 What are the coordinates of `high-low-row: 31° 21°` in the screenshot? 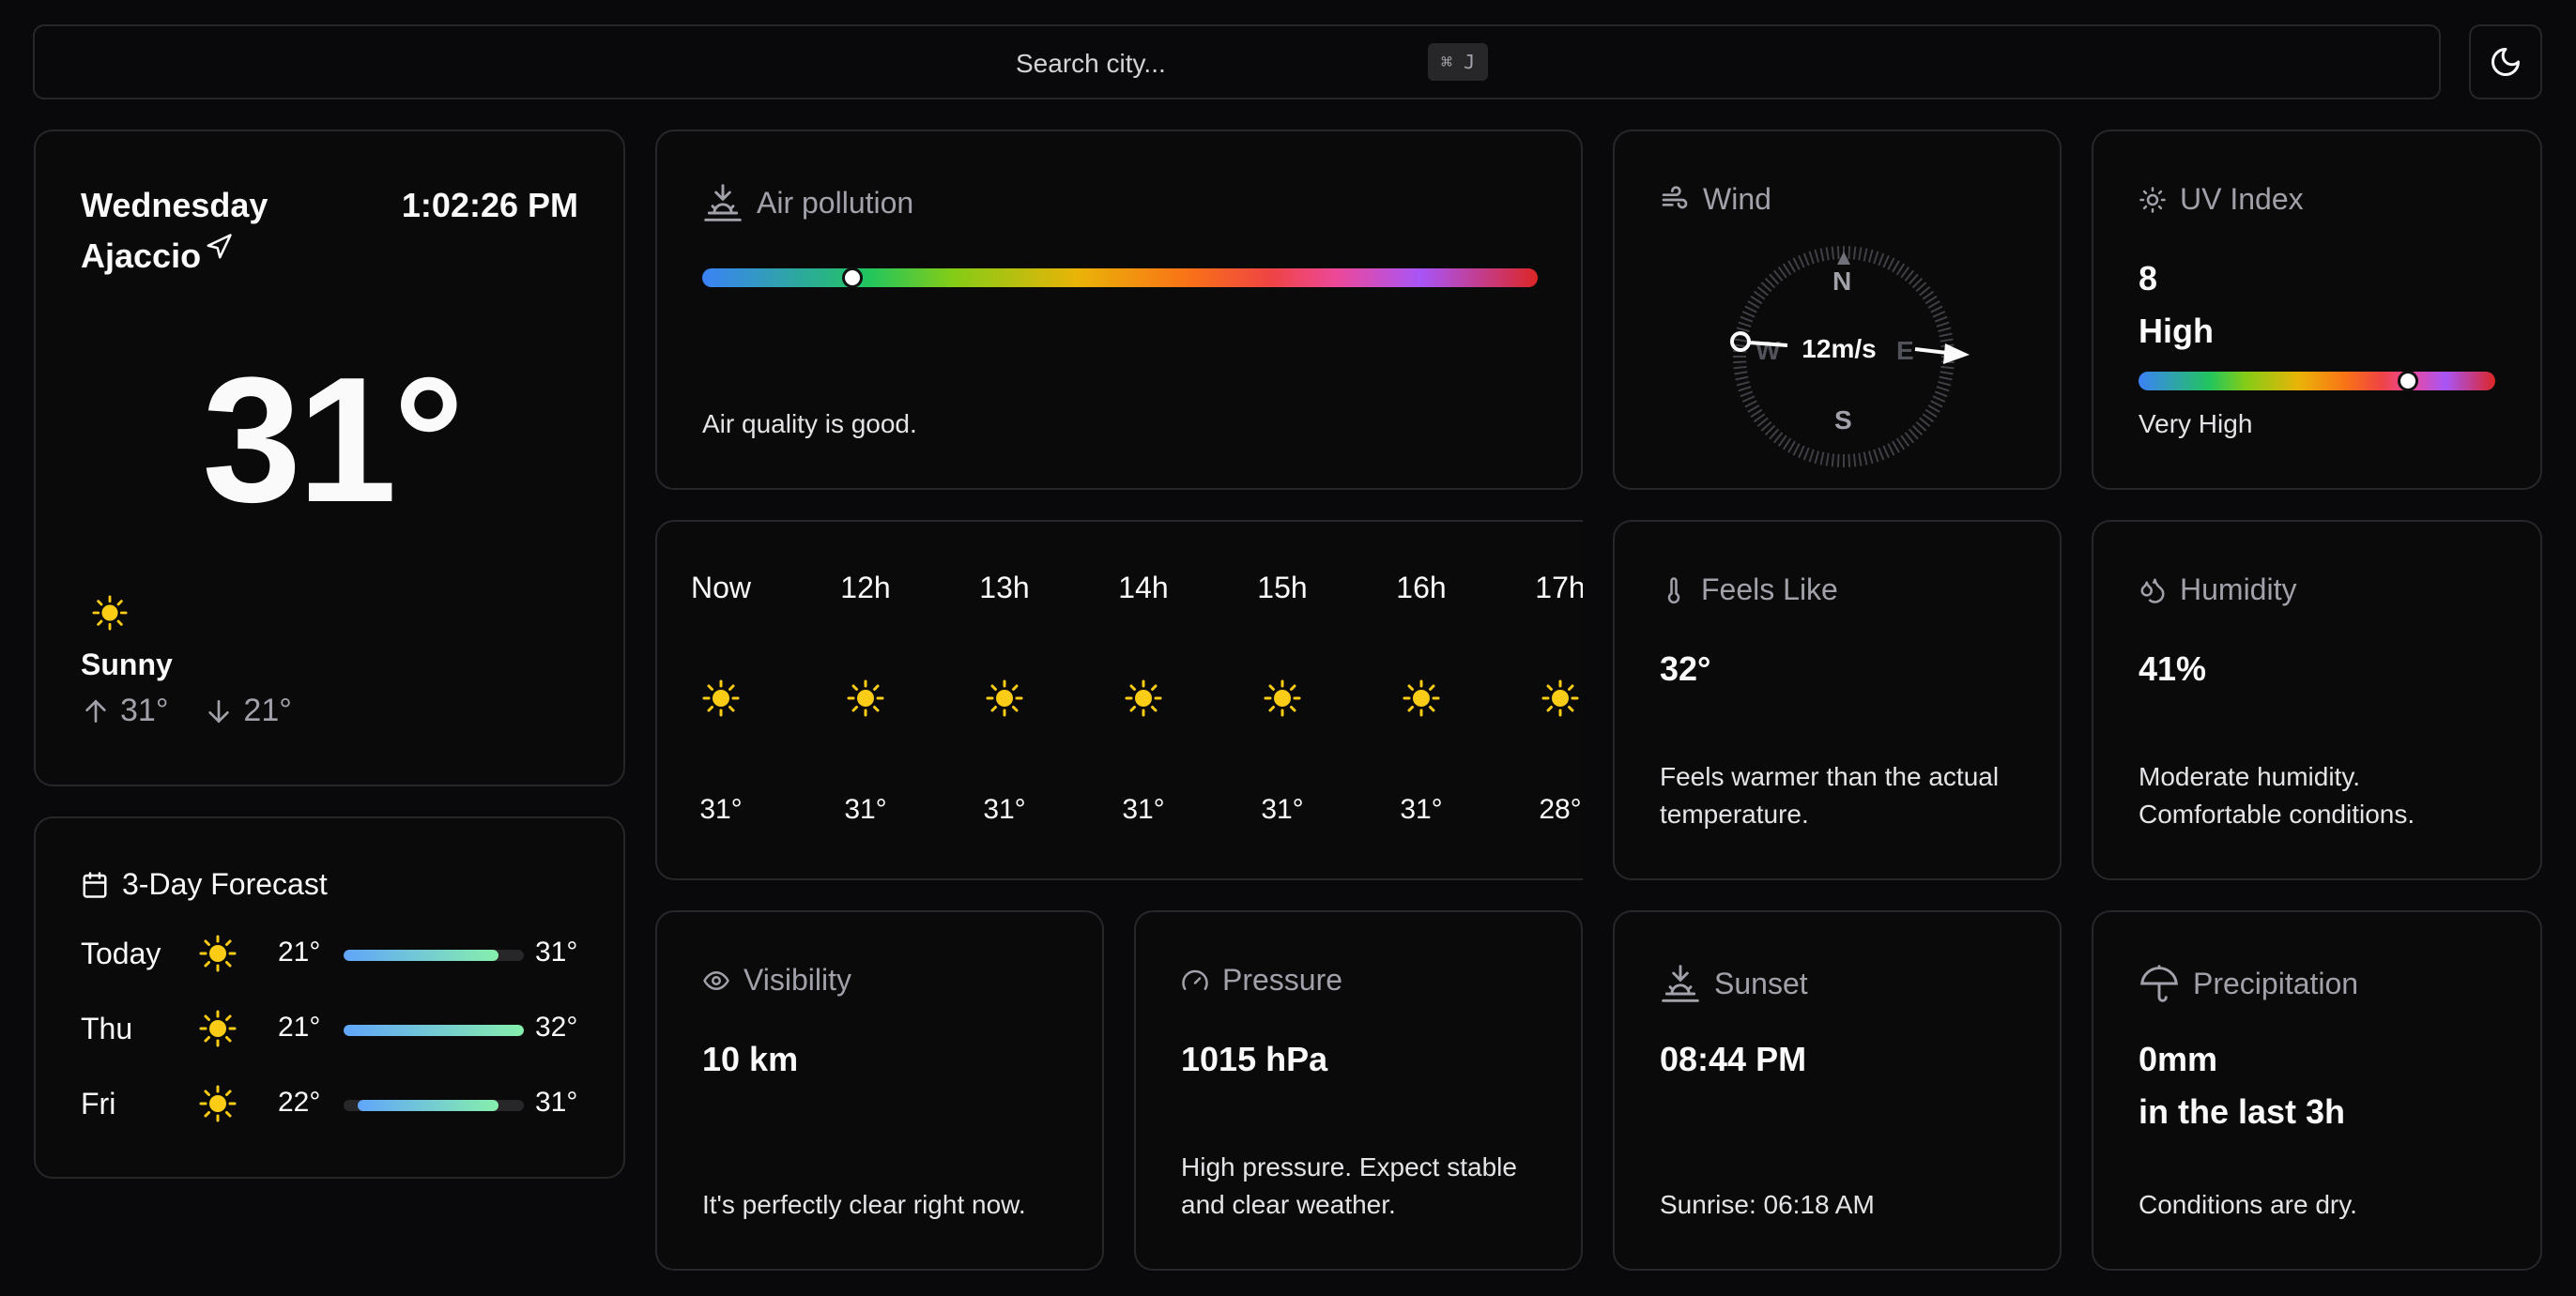 It's located at (186, 711).